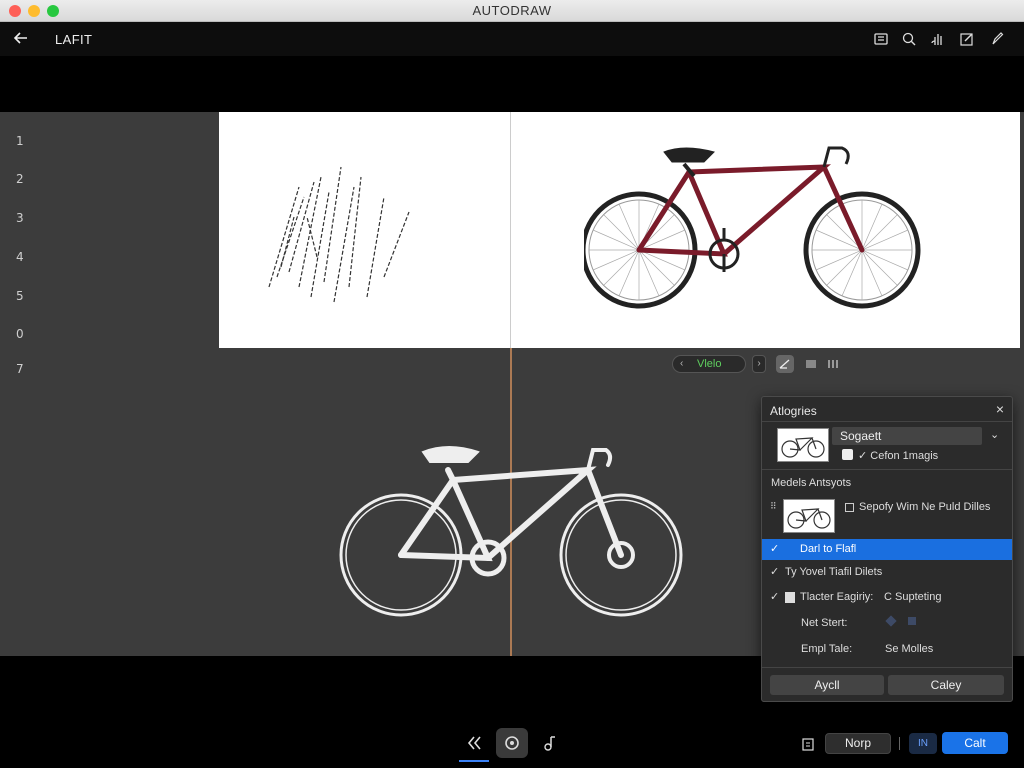  Describe the element at coordinates (946, 685) in the screenshot. I see `cancel-button: Caley` at that location.